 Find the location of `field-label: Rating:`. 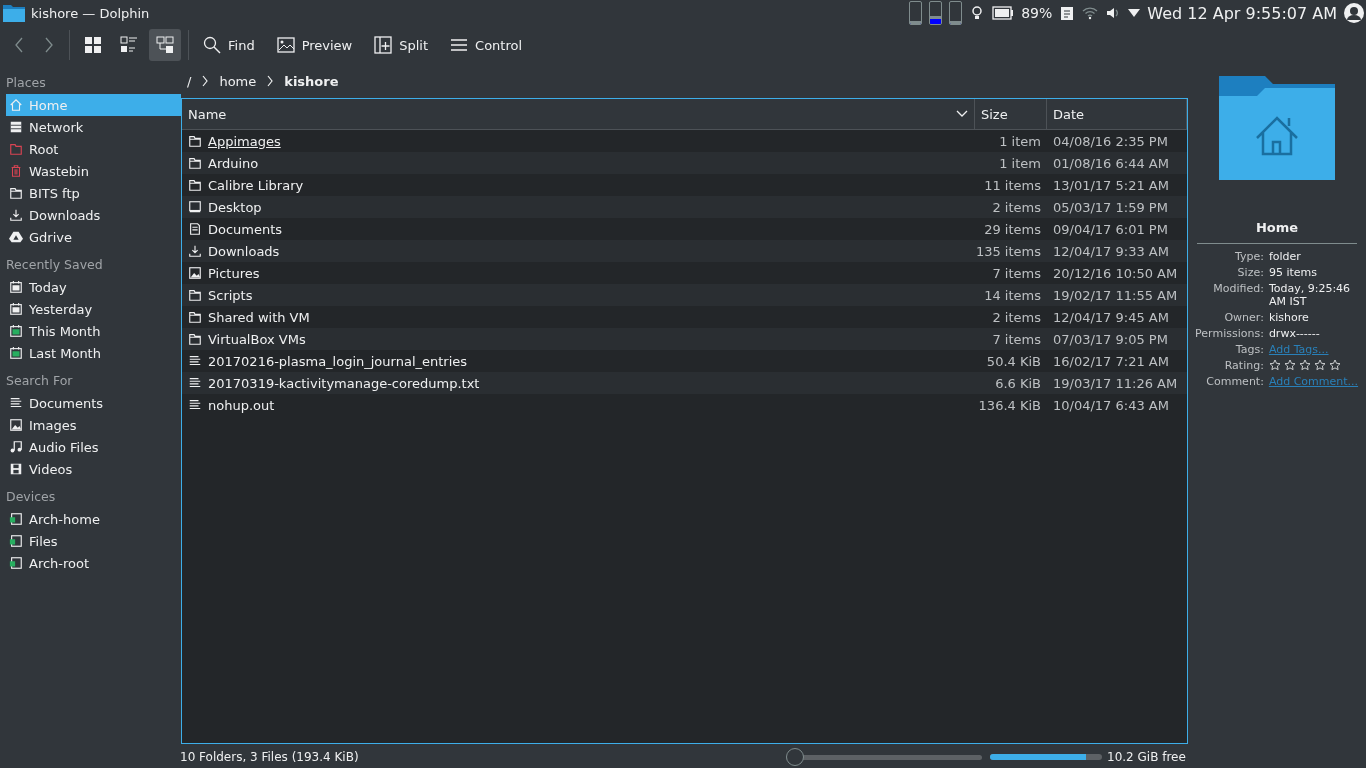

field-label: Rating: is located at coordinates (1243, 365).